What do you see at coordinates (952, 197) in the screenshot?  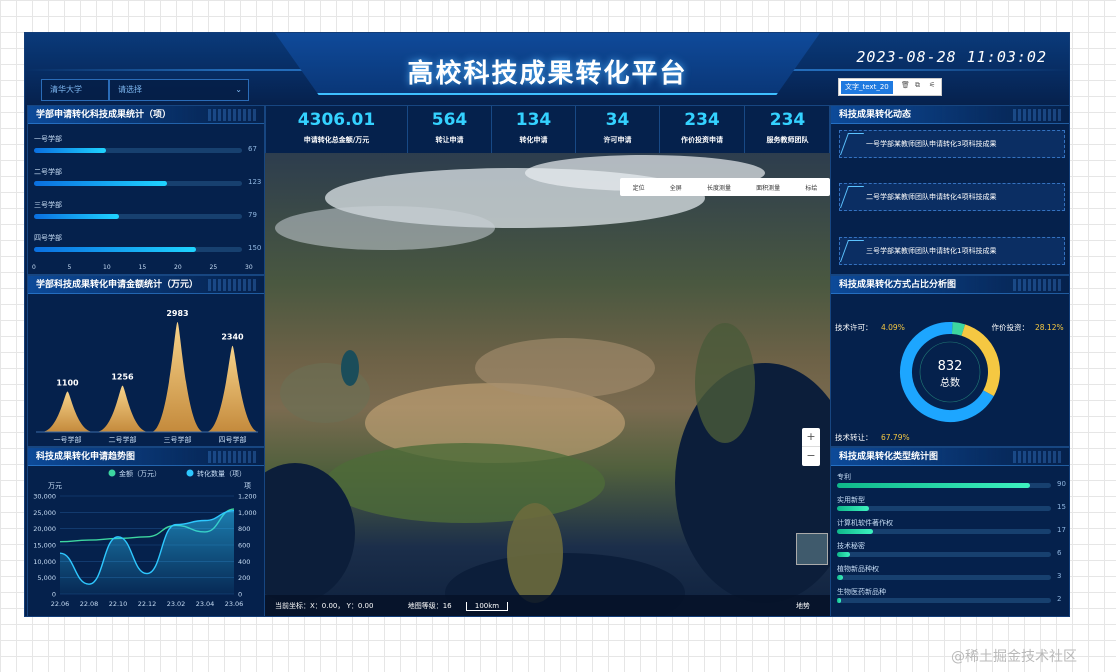 I see `dynamics-item: 二号学部某教师团队申请转化4项科技成果` at bounding box center [952, 197].